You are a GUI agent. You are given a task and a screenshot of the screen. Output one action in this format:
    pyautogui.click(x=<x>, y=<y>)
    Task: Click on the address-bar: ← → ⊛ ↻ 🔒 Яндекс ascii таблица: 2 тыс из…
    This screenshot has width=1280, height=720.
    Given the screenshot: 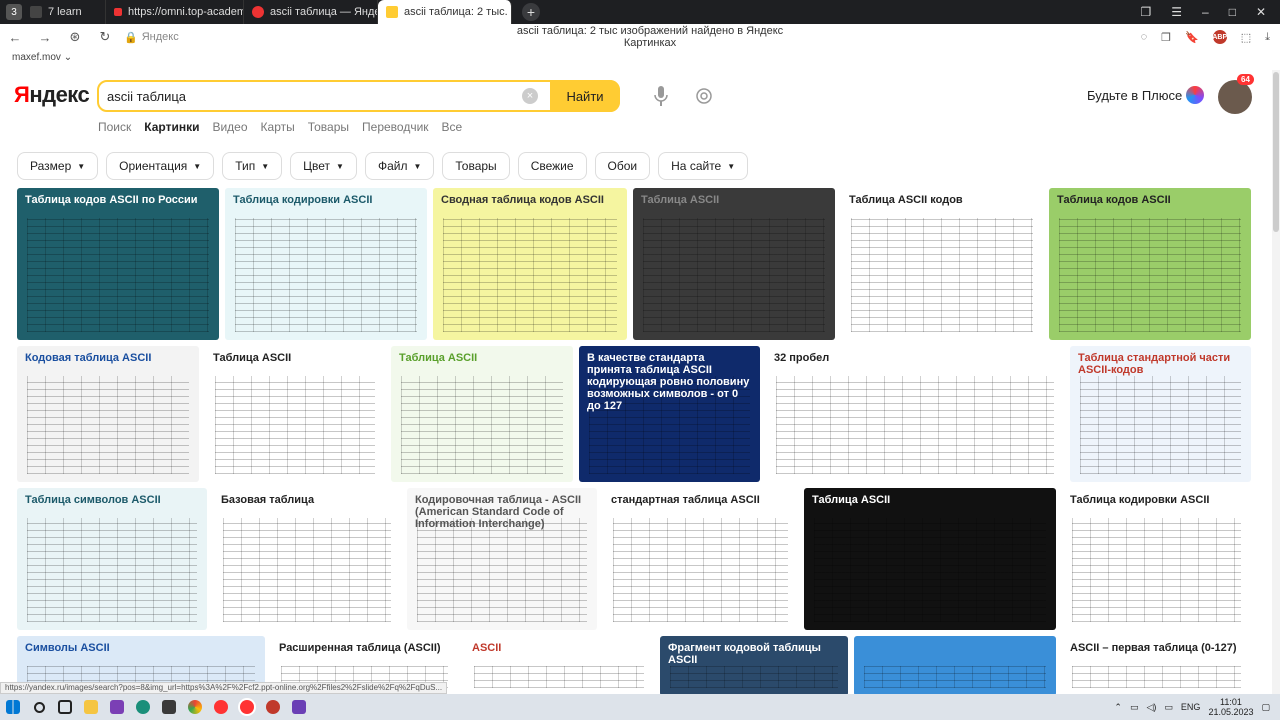 What is the action you would take?
    pyautogui.click(x=640, y=37)
    